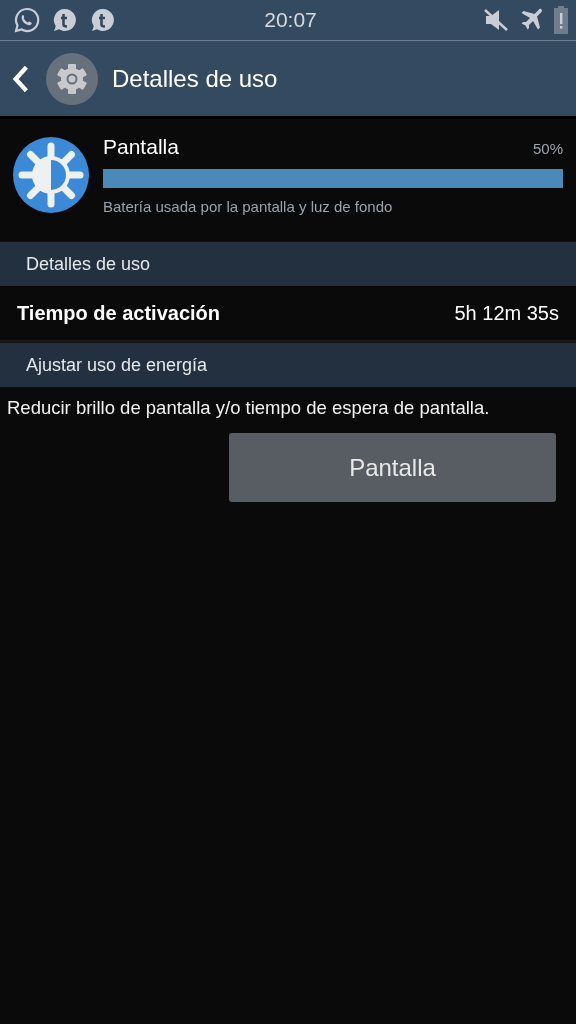 Image resolution: width=576 pixels, height=1024 pixels. Describe the element at coordinates (249, 408) in the screenshot. I see `tip-text: Reducir brillo de pantalla y/o tiempo de espera de pantalla.` at that location.